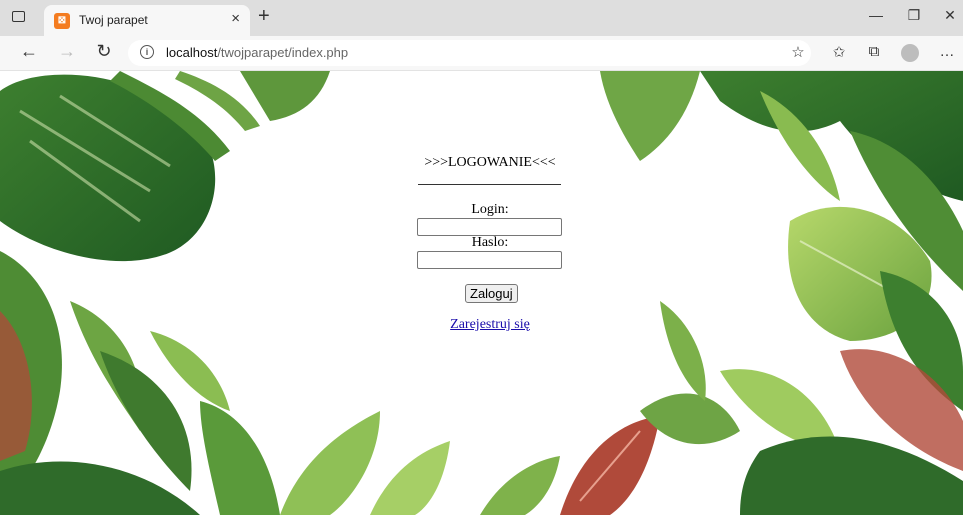 This screenshot has width=963, height=515. Describe the element at coordinates (192, 52) in the screenshot. I see `address-host: localhost` at that location.